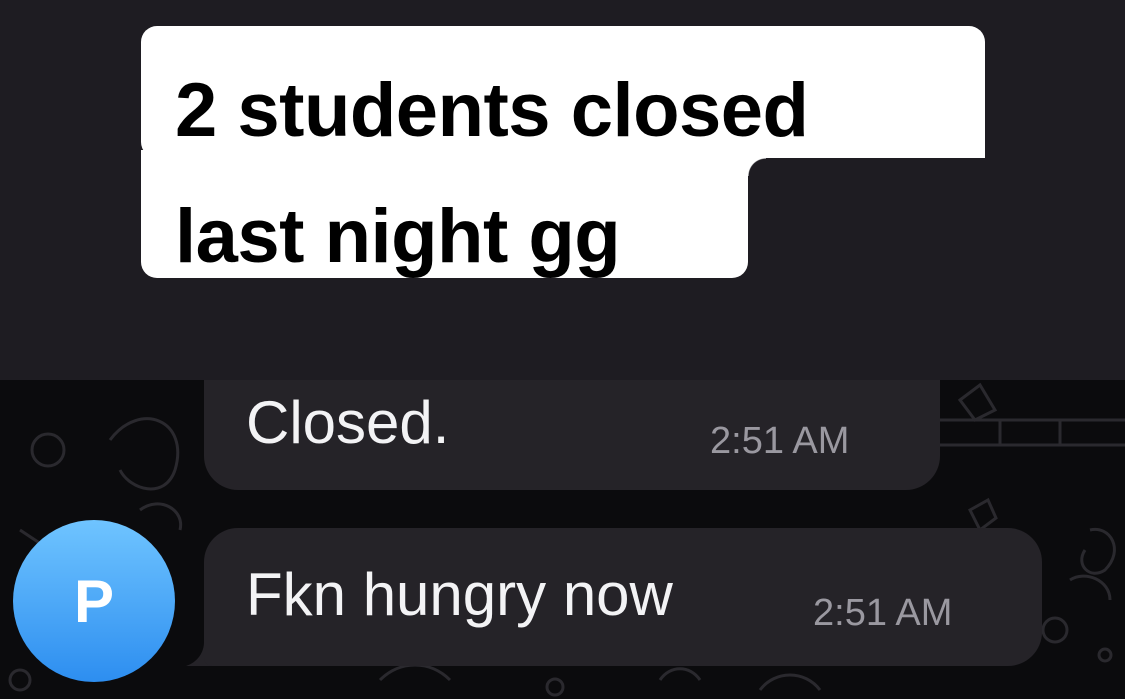 This screenshot has height=699, width=1125. I want to click on message-bubble: Fkn hungry now 2:51 AM, so click(623, 597).